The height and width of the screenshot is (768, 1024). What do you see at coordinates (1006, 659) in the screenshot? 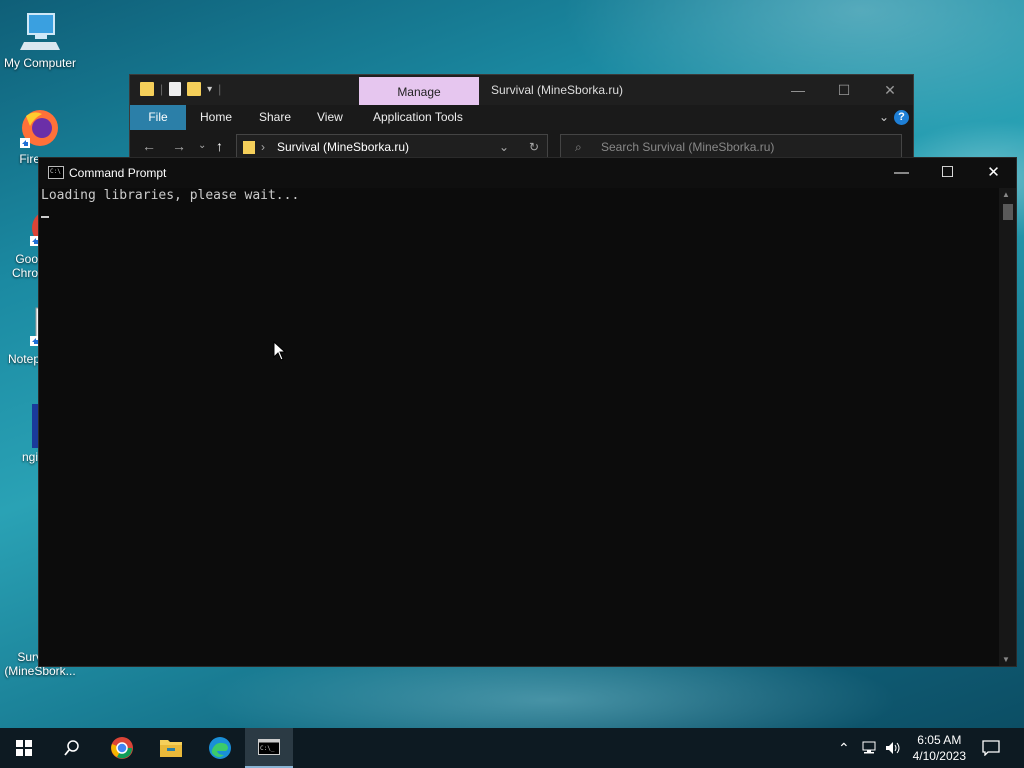
I see `scroll-down-icon: ▼` at bounding box center [1006, 659].